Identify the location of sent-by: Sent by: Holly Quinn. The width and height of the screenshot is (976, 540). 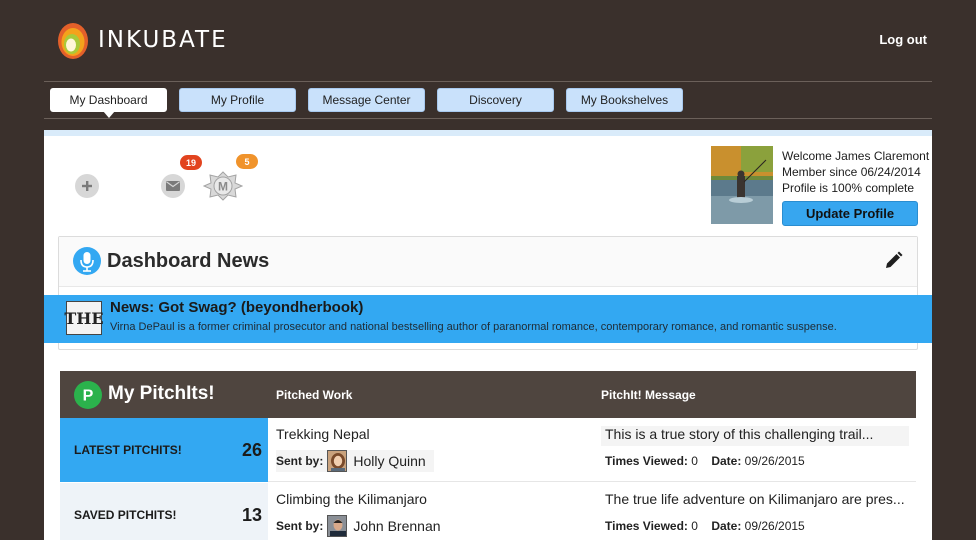
(355, 461).